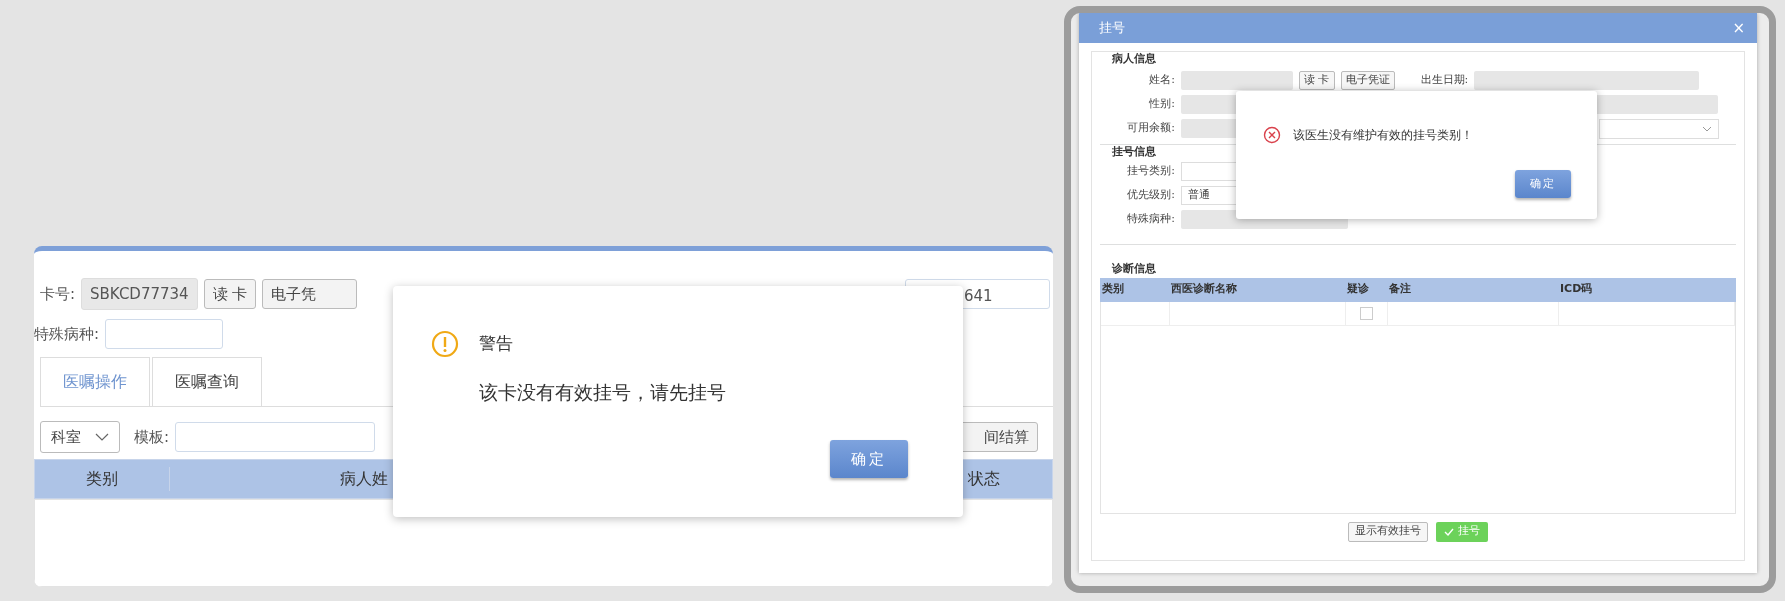 This screenshot has width=1785, height=601. Describe the element at coordinates (1444, 80) in the screenshot. I see `field-label: 出生日期:` at that location.